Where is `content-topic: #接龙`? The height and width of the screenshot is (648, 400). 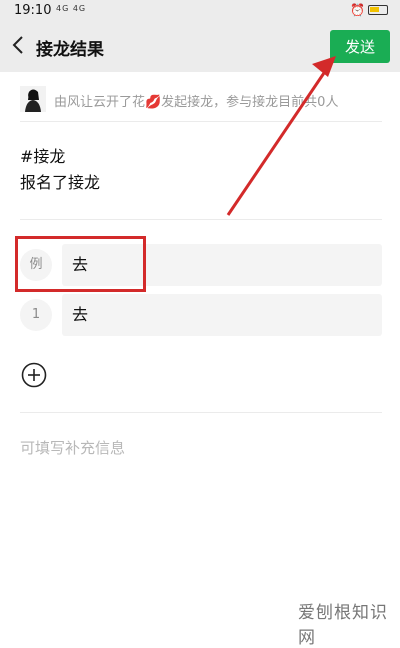 content-topic: #接龙 is located at coordinates (43, 156).